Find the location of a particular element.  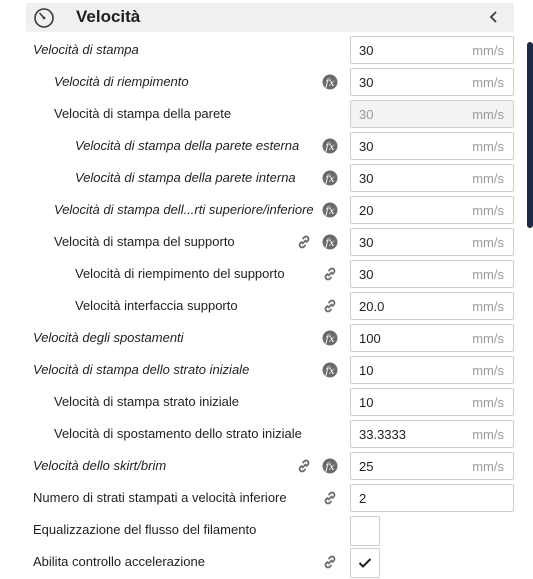

setting-row-travel-speed: Velocità degli spostamenti fx 100 mm/s is located at coordinates (260, 338).